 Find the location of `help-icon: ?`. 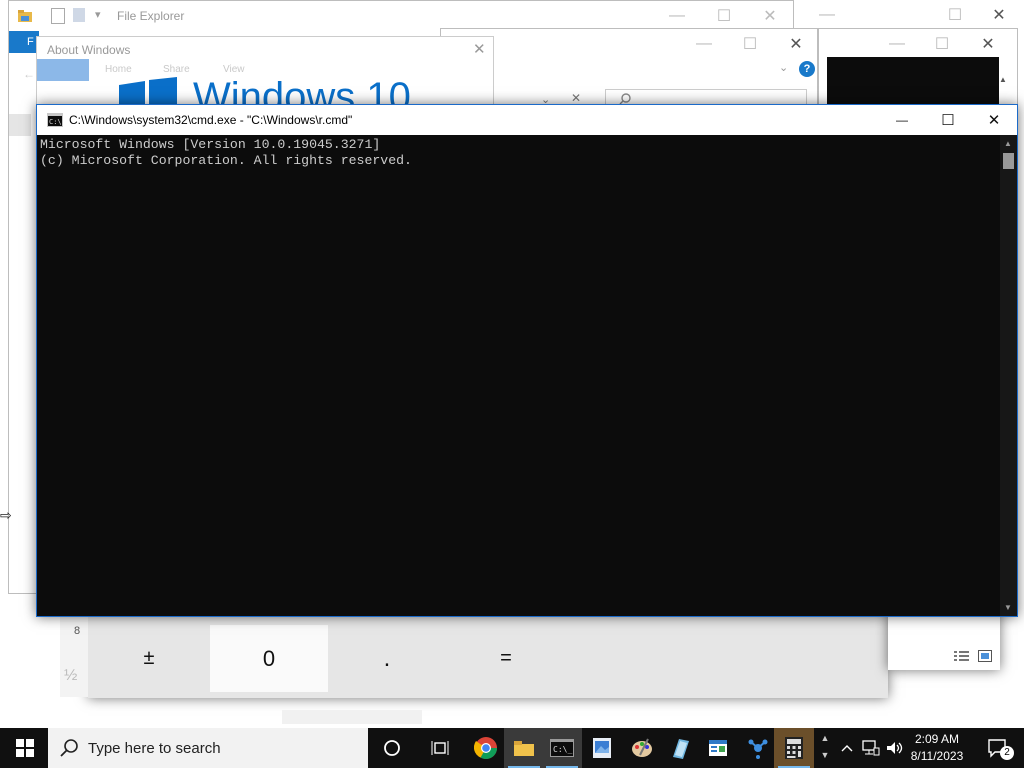

help-icon: ? is located at coordinates (807, 69).